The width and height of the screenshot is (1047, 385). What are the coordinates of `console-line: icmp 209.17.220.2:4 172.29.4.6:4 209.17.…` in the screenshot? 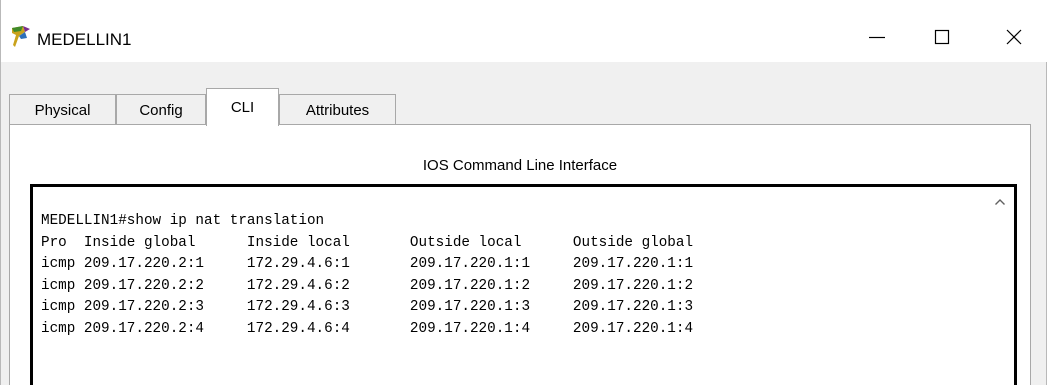 It's located at (367, 328).